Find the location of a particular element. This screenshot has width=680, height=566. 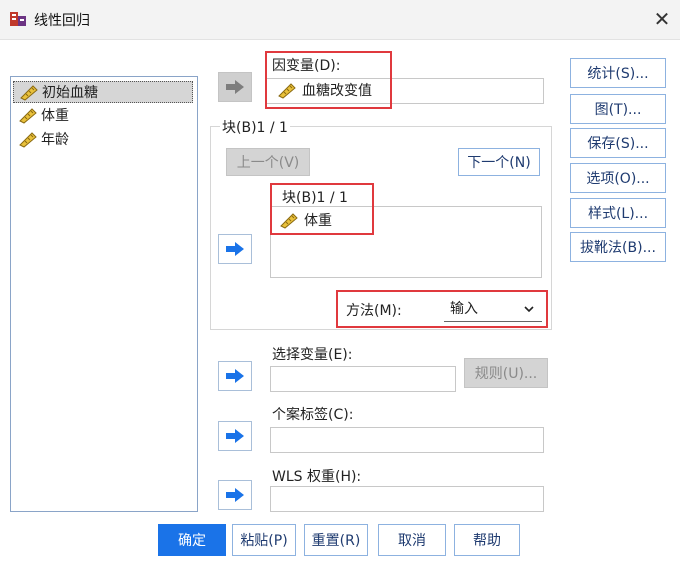

wls-weight-label: WLS 权重(H): is located at coordinates (317, 477).